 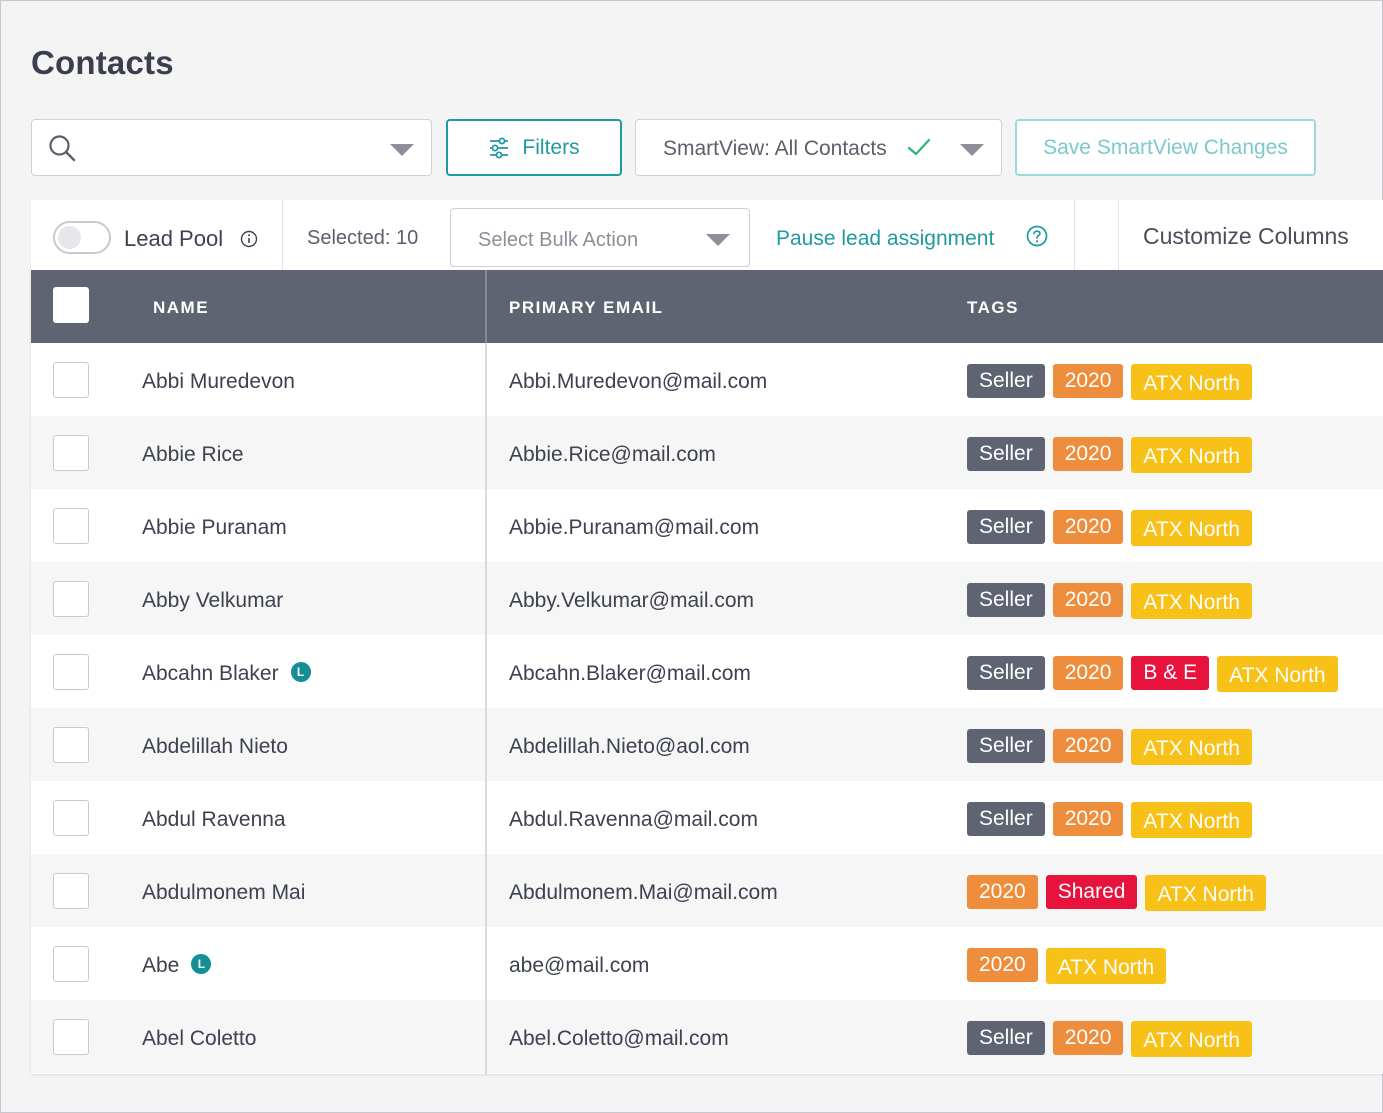 I want to click on contact-name: Abdul Ravenna, so click(x=214, y=820).